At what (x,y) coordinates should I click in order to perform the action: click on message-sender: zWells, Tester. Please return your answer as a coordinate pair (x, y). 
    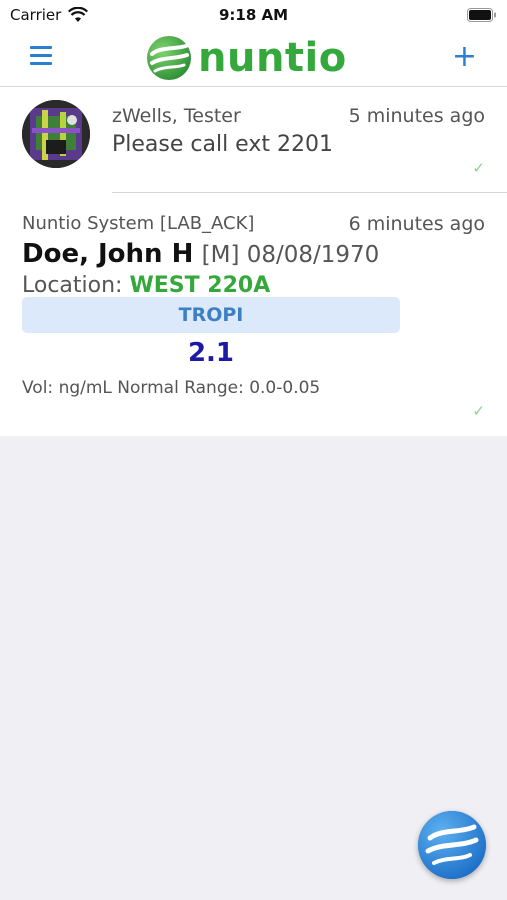
    Looking at the image, I should click on (176, 116).